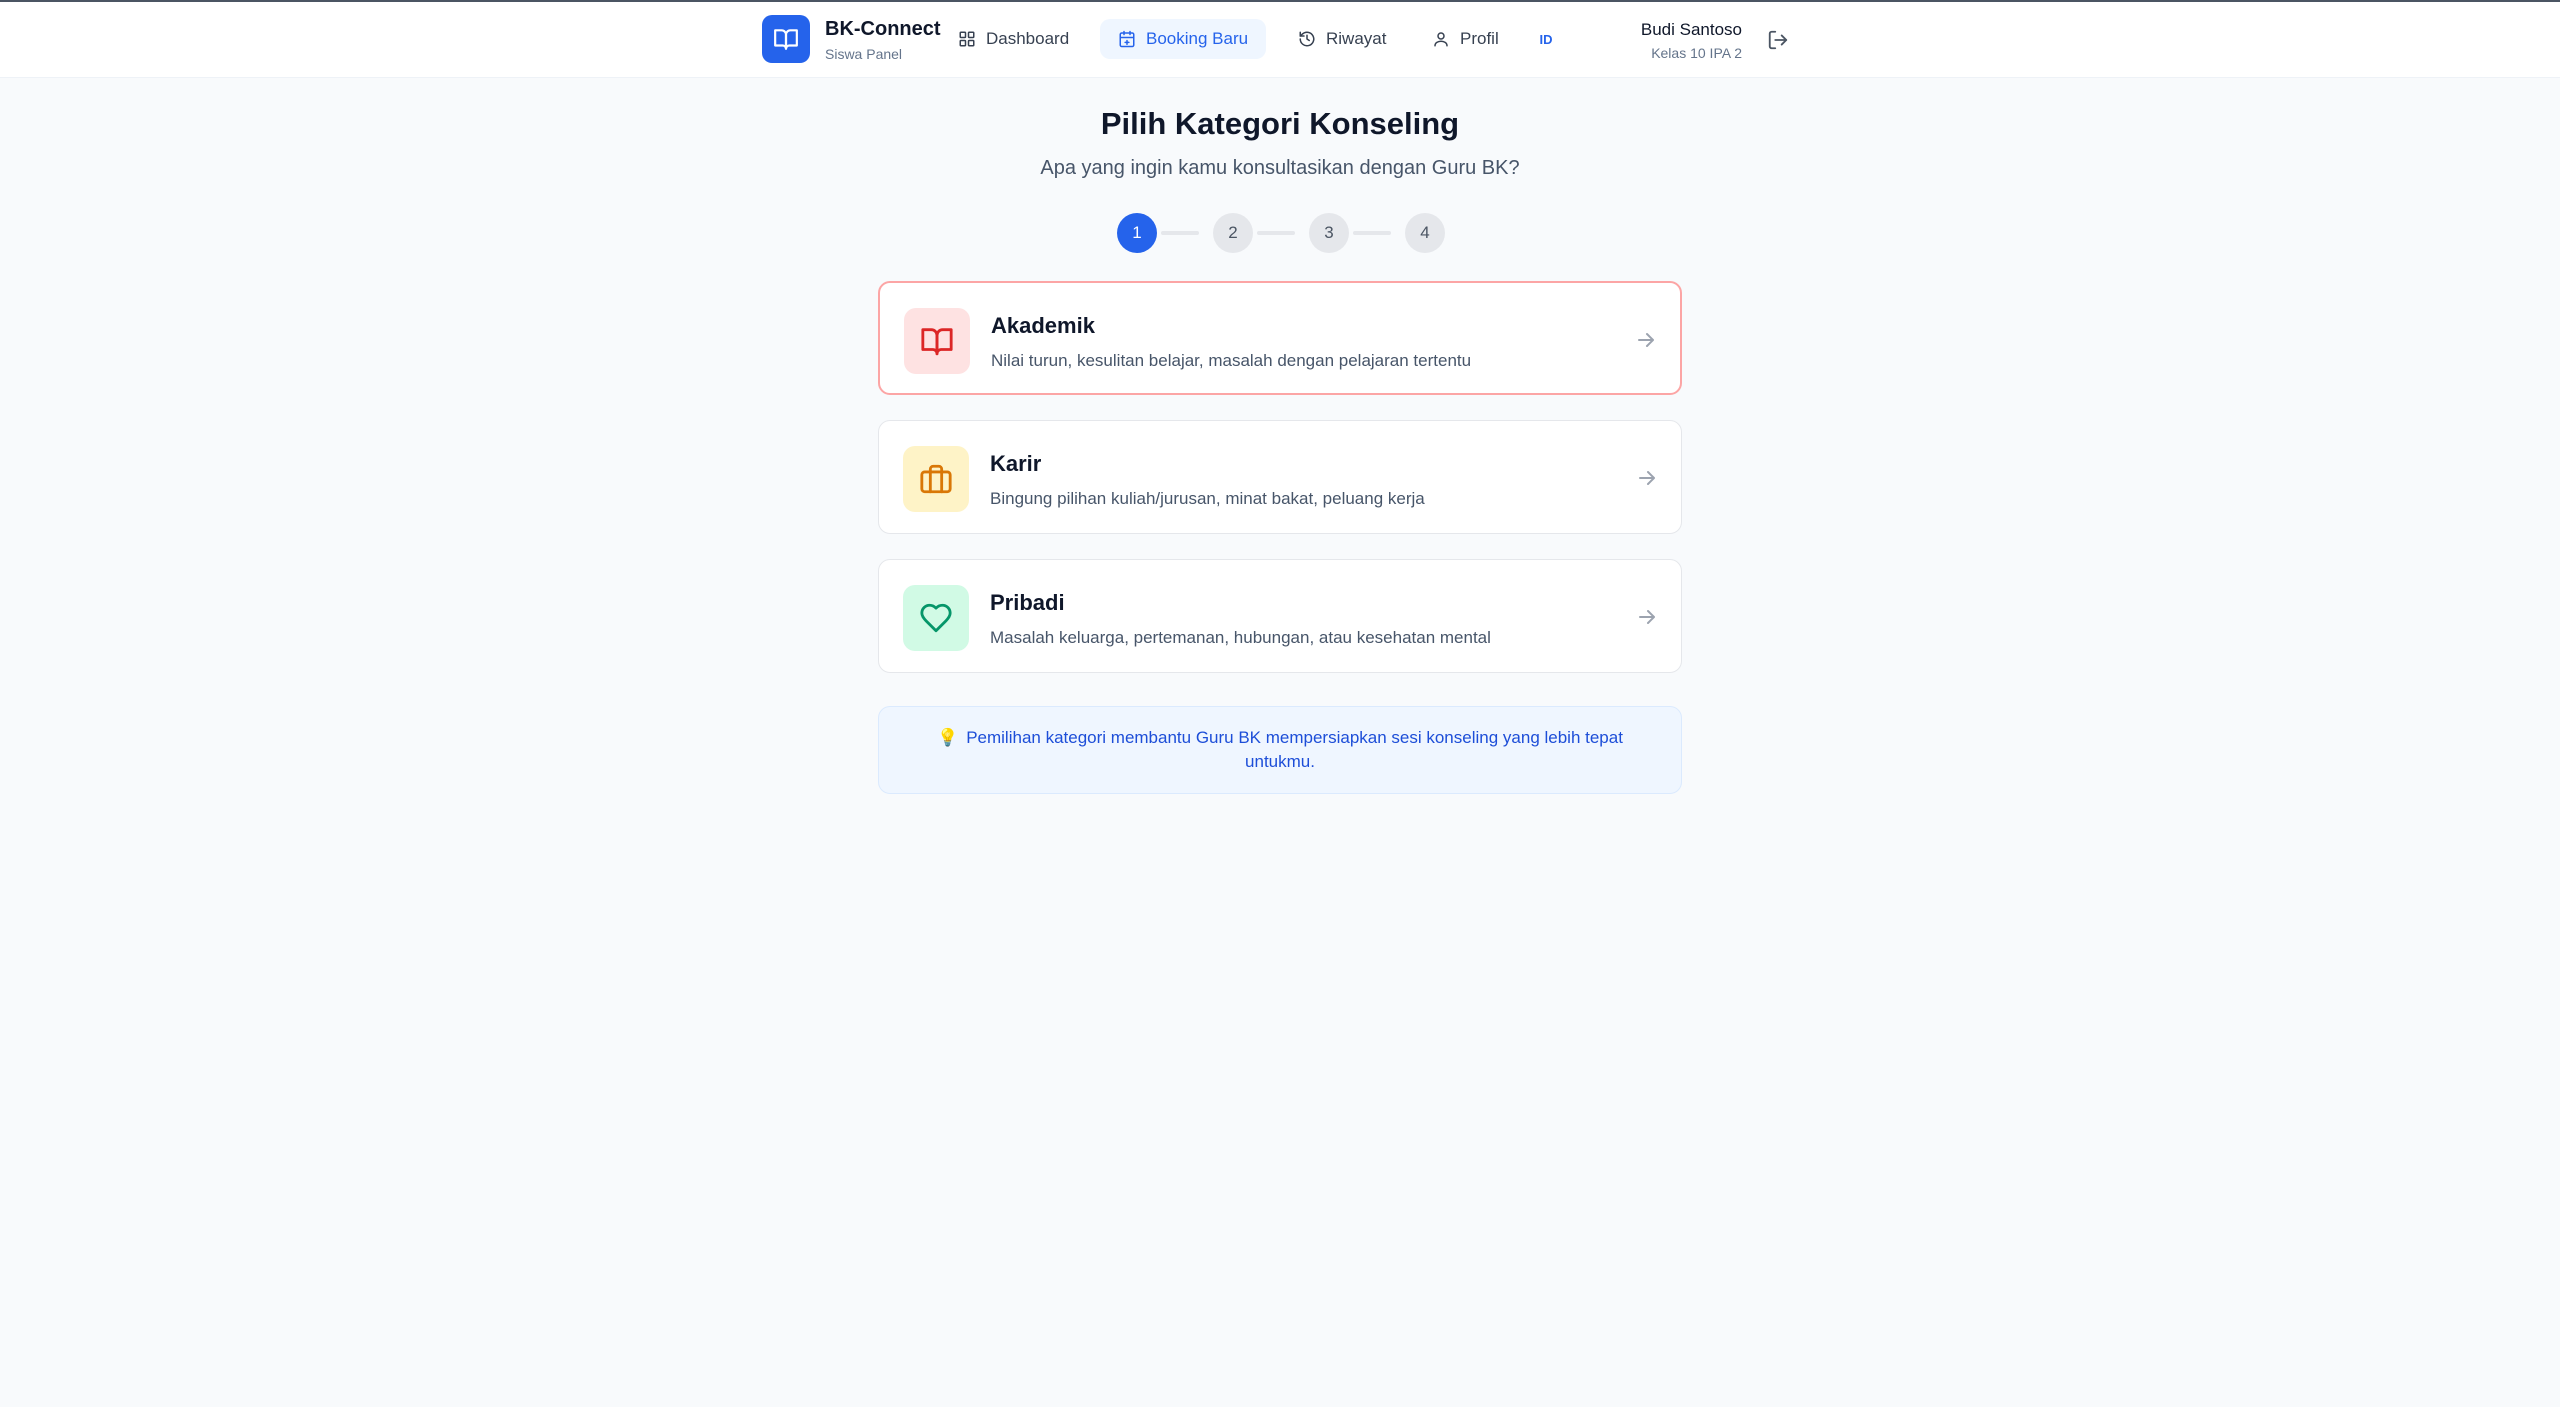 Image resolution: width=2560 pixels, height=1407 pixels. Describe the element at coordinates (864, 54) in the screenshot. I see `brand-subtitle: Siswa Panel` at that location.